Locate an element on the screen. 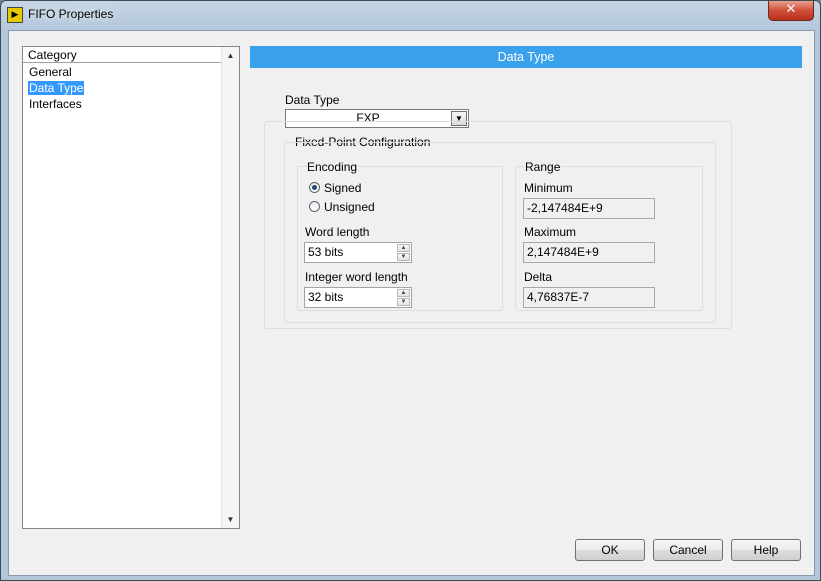 The image size is (821, 581). integer-word-length-value: 32 bits is located at coordinates (325, 297).